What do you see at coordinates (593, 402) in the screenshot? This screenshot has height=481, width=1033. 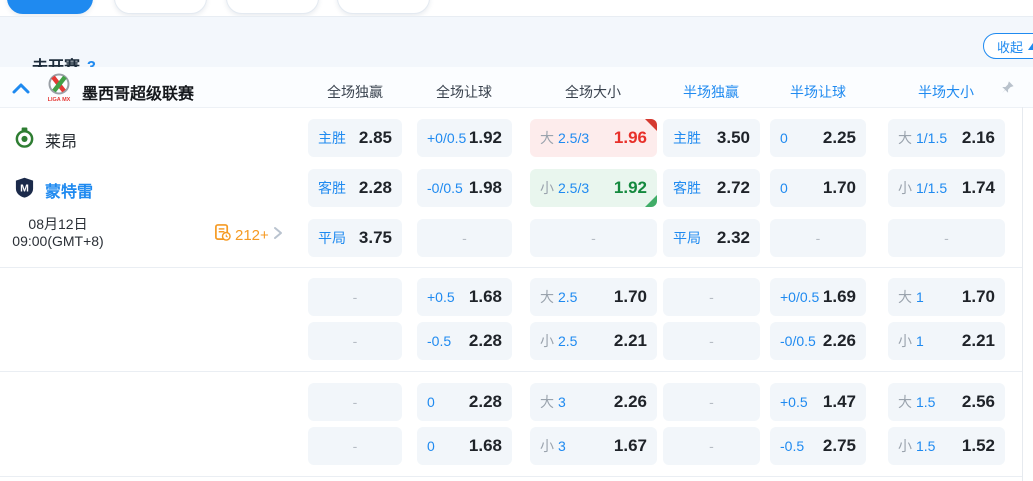 I see `odds-cell-full-over-alt2: 大 3 2.26` at bounding box center [593, 402].